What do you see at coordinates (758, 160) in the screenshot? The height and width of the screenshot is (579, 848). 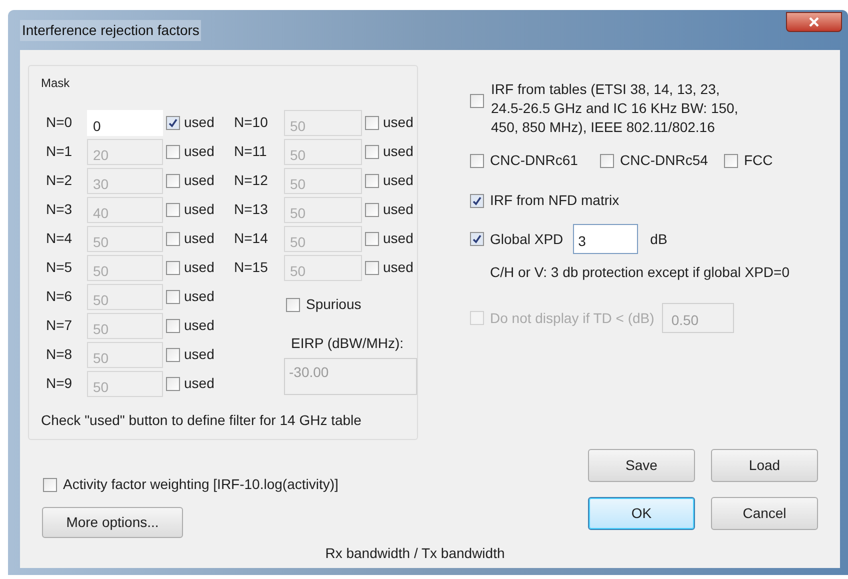 I see `checkbox-label: FCC` at bounding box center [758, 160].